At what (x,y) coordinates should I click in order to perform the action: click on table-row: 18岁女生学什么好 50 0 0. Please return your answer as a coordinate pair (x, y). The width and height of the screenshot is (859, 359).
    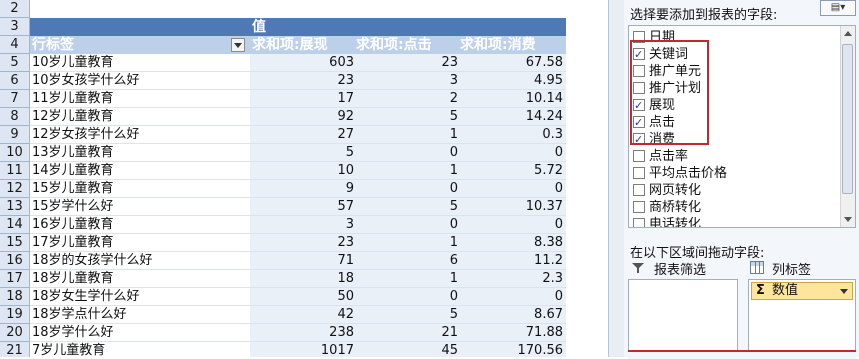
    Looking at the image, I should click on (298, 297).